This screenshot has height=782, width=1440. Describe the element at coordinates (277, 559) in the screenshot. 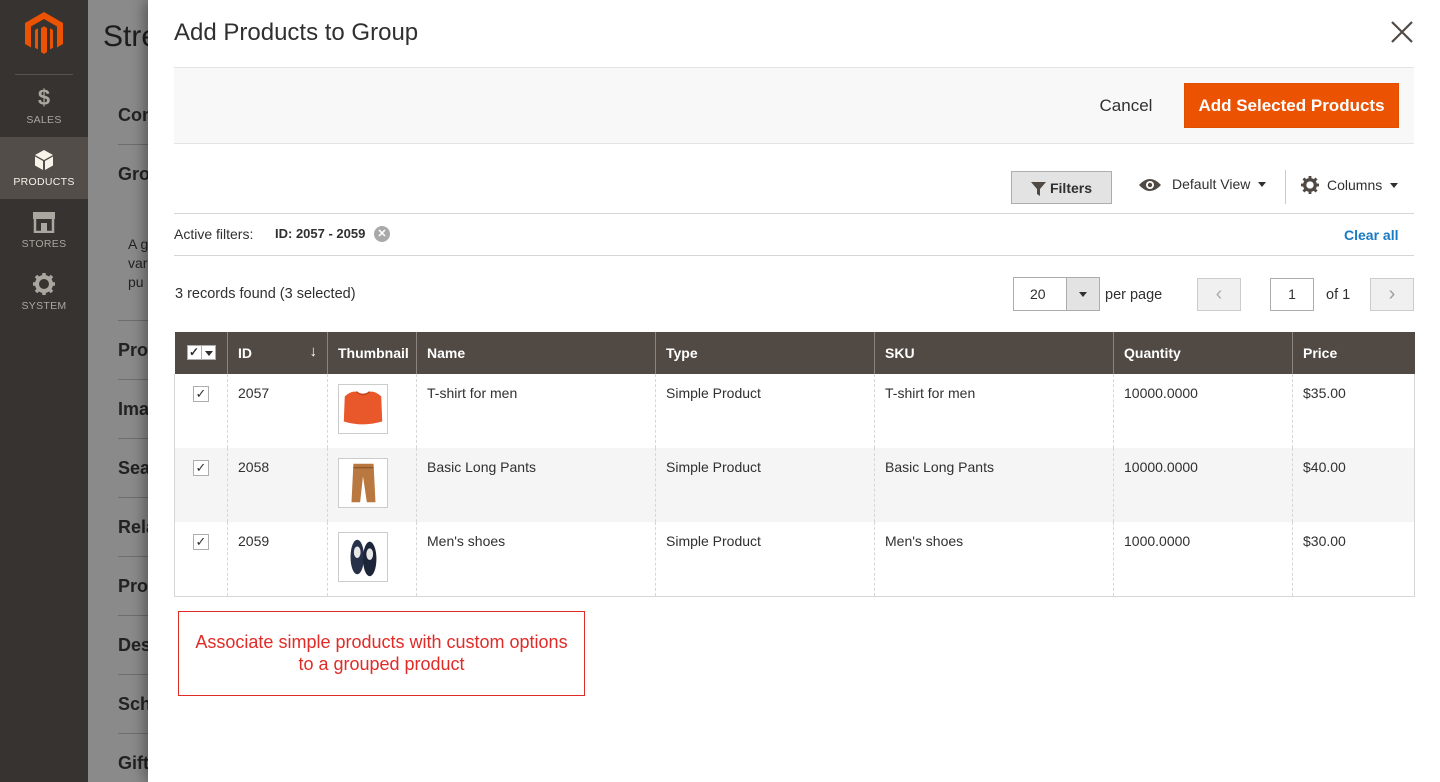

I see `cell-id: 2059` at that location.